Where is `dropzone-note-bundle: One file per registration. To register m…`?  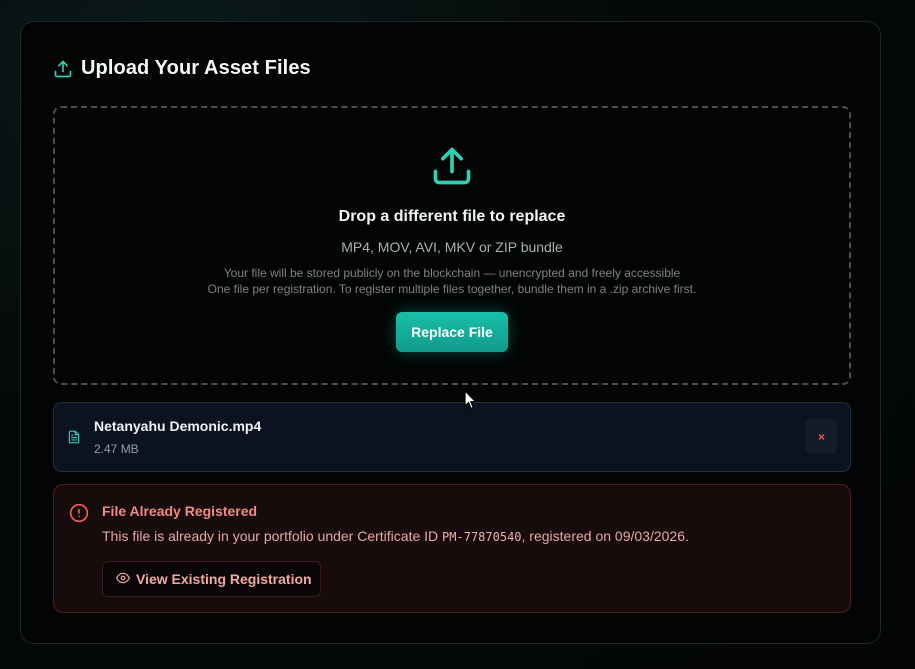
dropzone-note-bundle: One file per registration. To register m… is located at coordinates (452, 289).